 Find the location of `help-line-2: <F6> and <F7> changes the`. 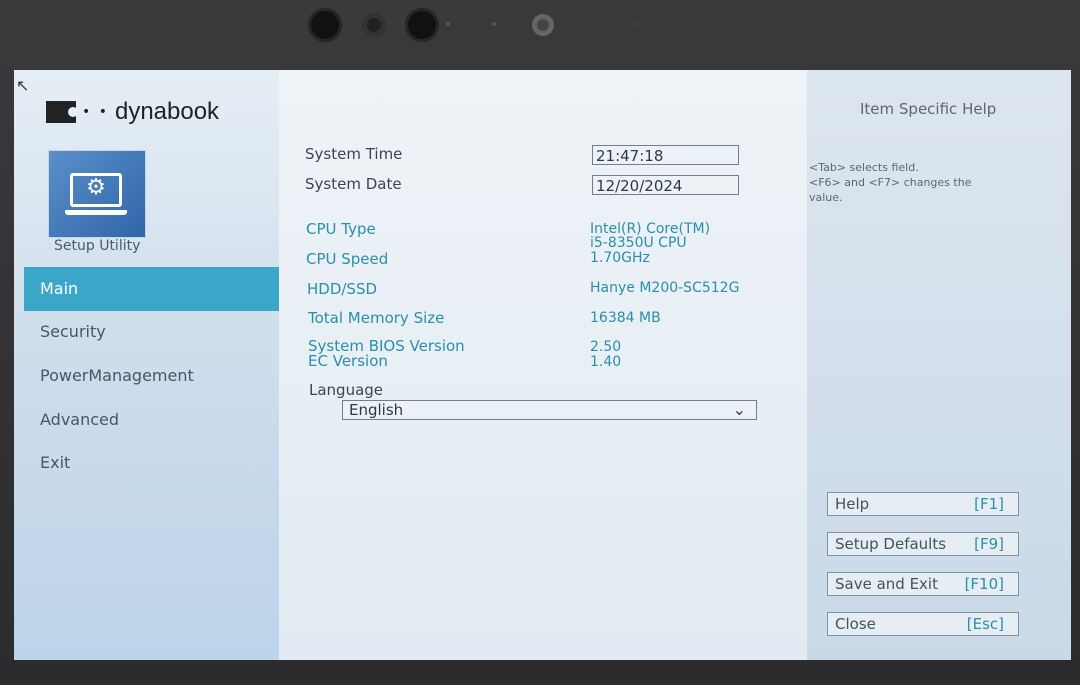

help-line-2: <F6> and <F7> changes the is located at coordinates (890, 182).